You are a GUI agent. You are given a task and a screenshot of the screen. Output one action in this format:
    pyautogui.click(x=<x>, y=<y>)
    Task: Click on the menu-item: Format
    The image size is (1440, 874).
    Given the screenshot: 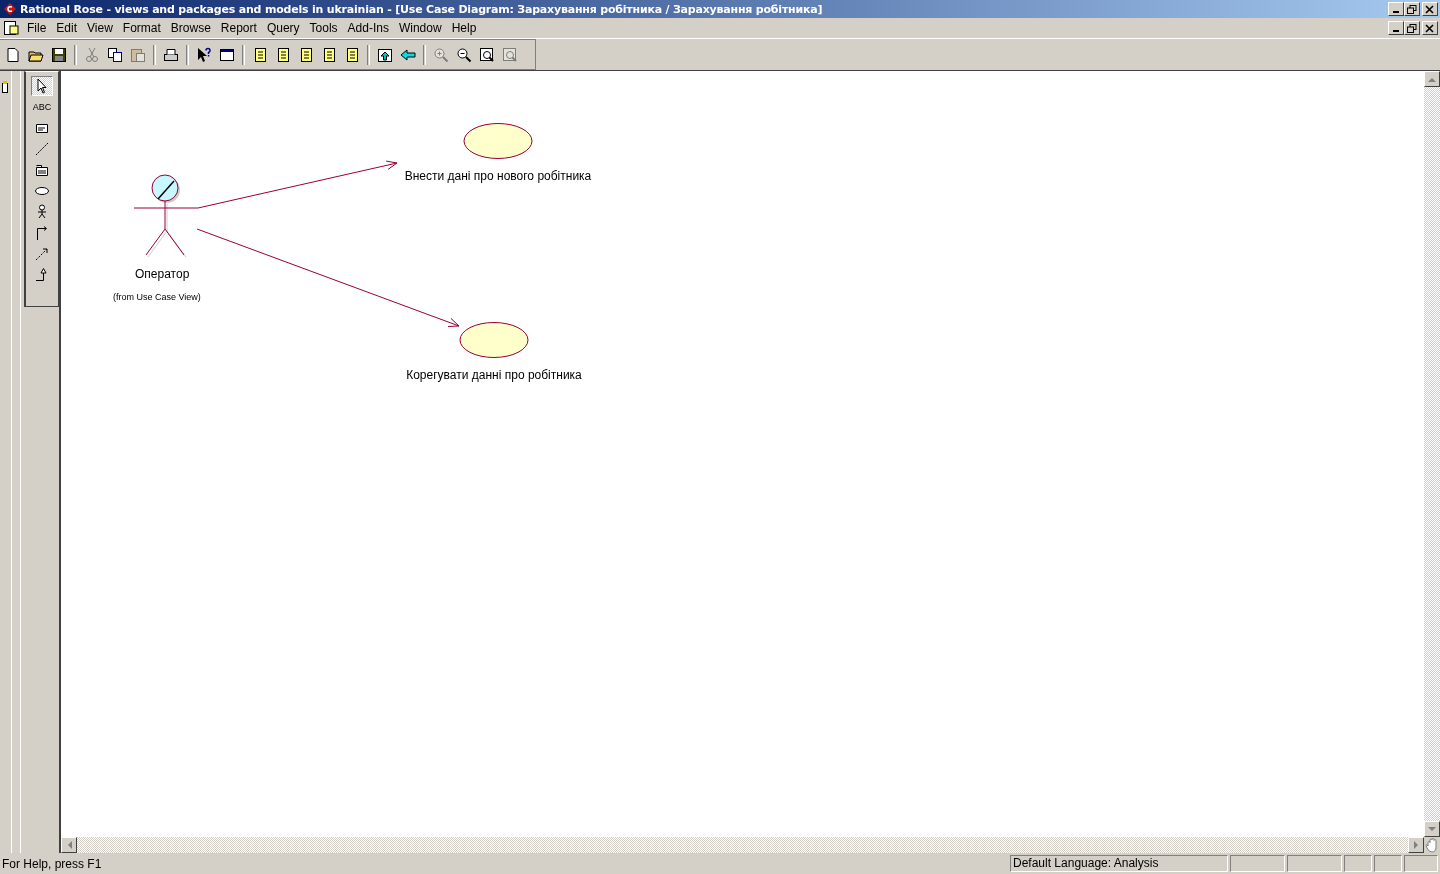 What is the action you would take?
    pyautogui.click(x=141, y=28)
    